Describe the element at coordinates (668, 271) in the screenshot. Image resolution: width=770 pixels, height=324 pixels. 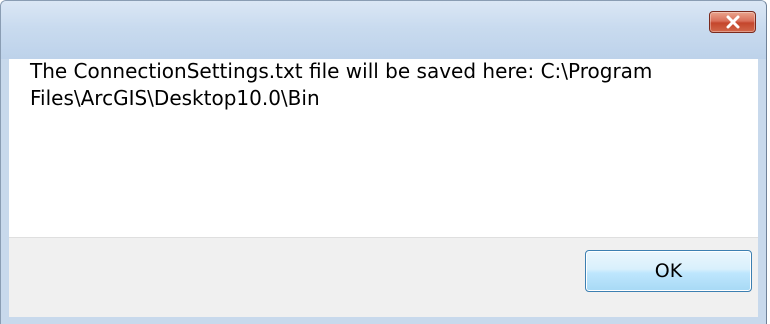
I see `ok-button: OK` at that location.